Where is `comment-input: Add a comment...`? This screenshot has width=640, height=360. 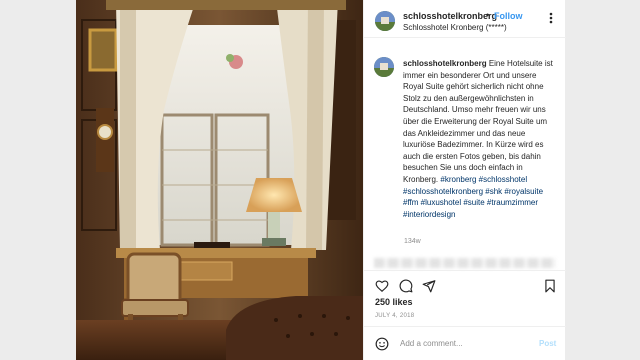 comment-input: Add a comment... is located at coordinates (431, 343).